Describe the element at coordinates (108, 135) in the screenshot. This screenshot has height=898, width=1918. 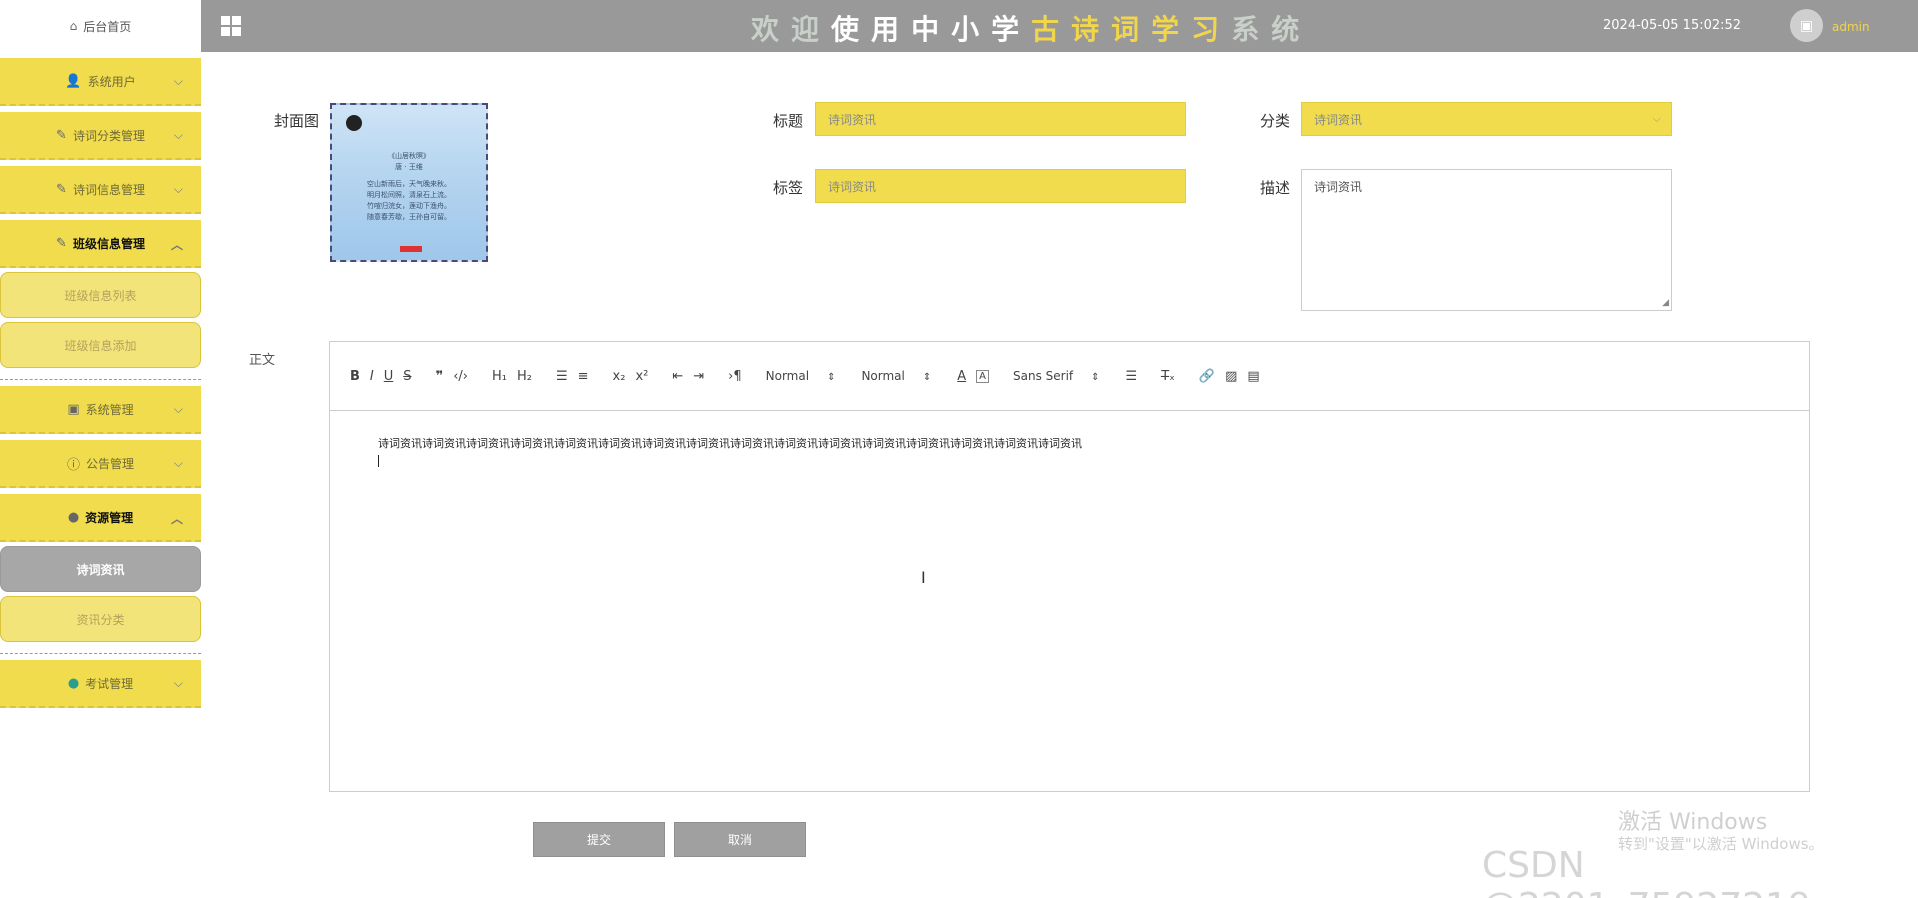
I see `sidebar-item-label: 诗词分类管理` at that location.